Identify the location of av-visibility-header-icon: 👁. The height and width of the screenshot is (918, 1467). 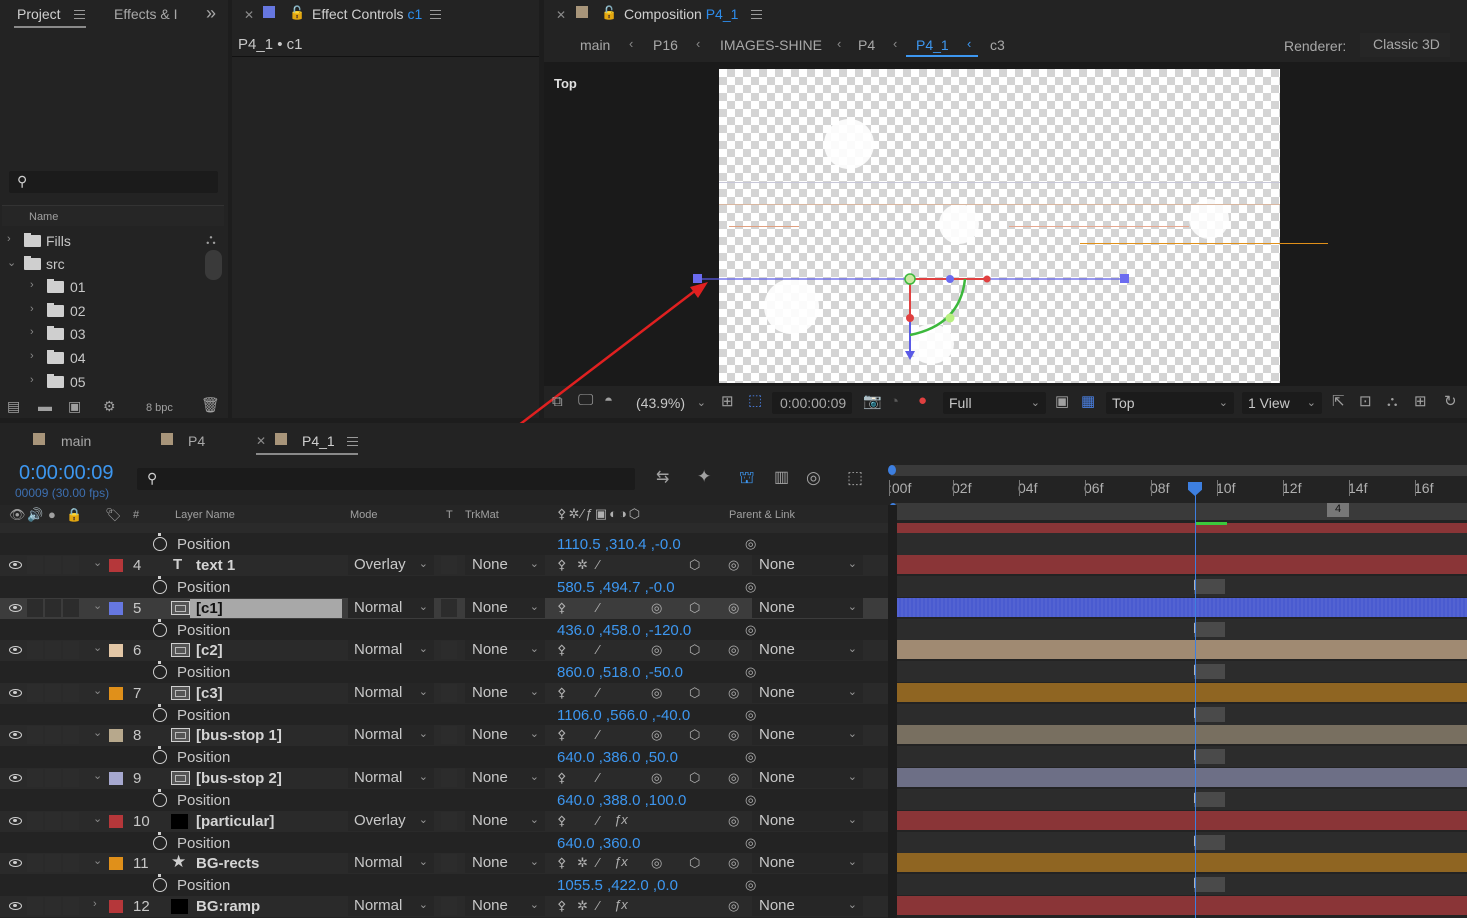
(17, 514).